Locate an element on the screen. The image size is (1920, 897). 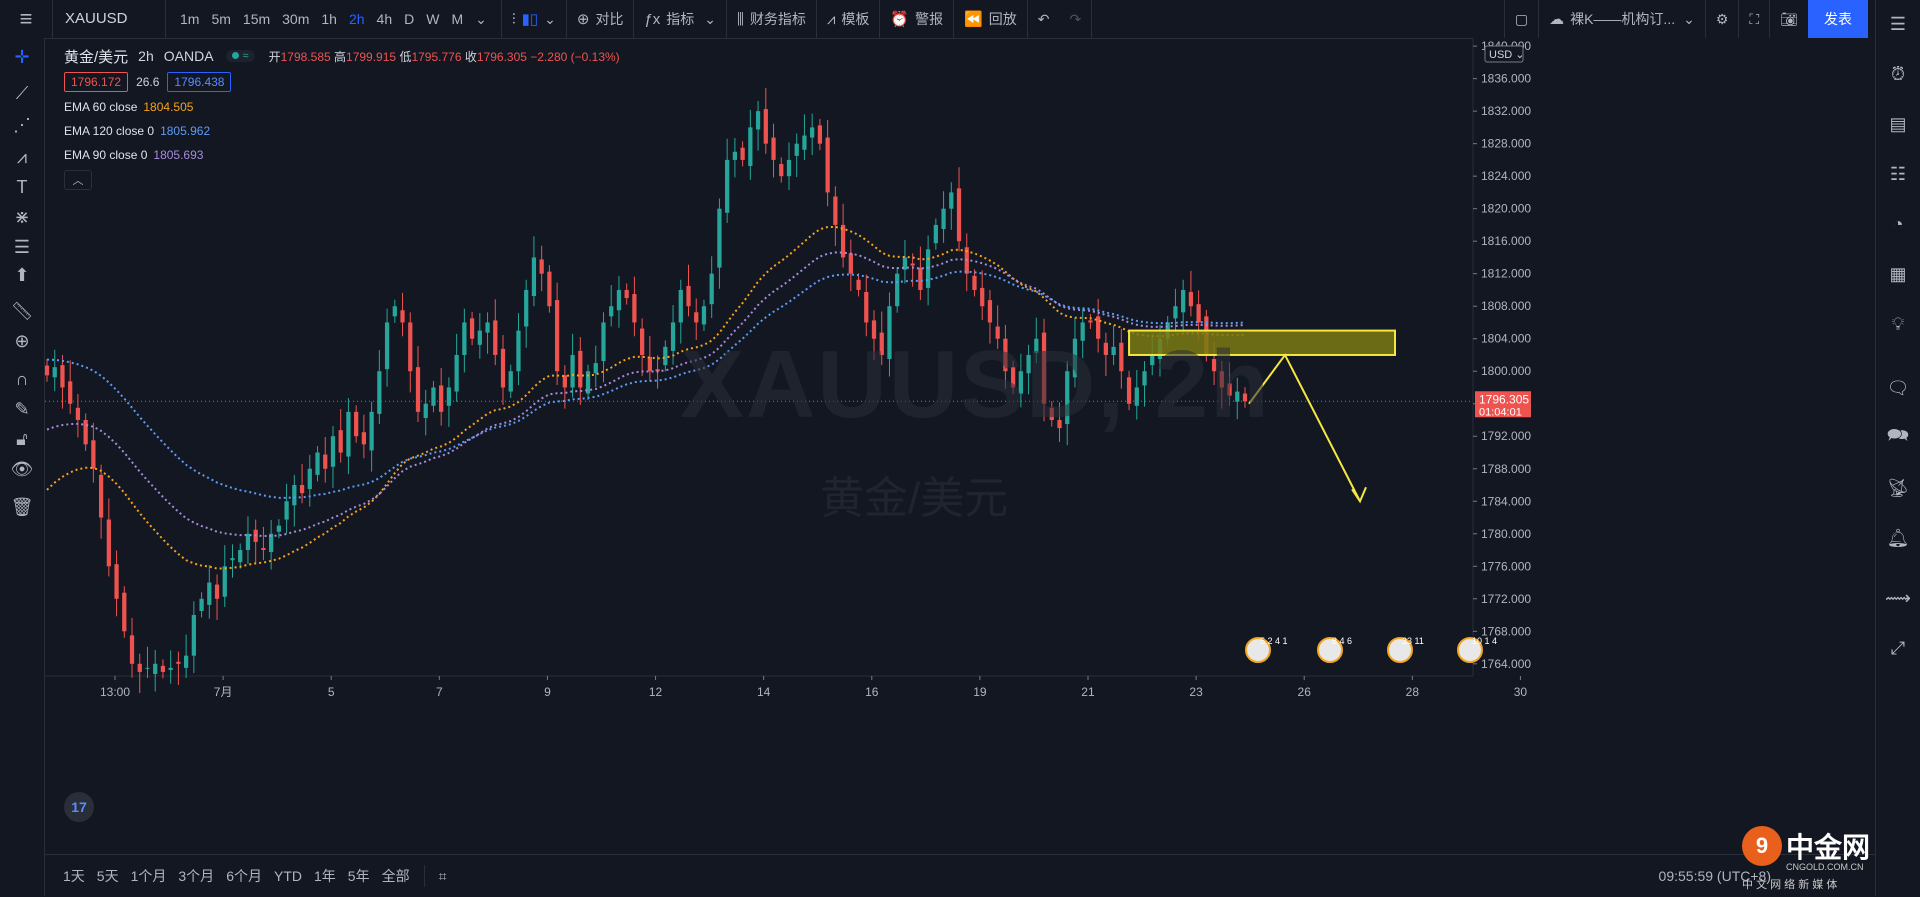
legend-symbol: 黄金/美元 is located at coordinates (96, 56).